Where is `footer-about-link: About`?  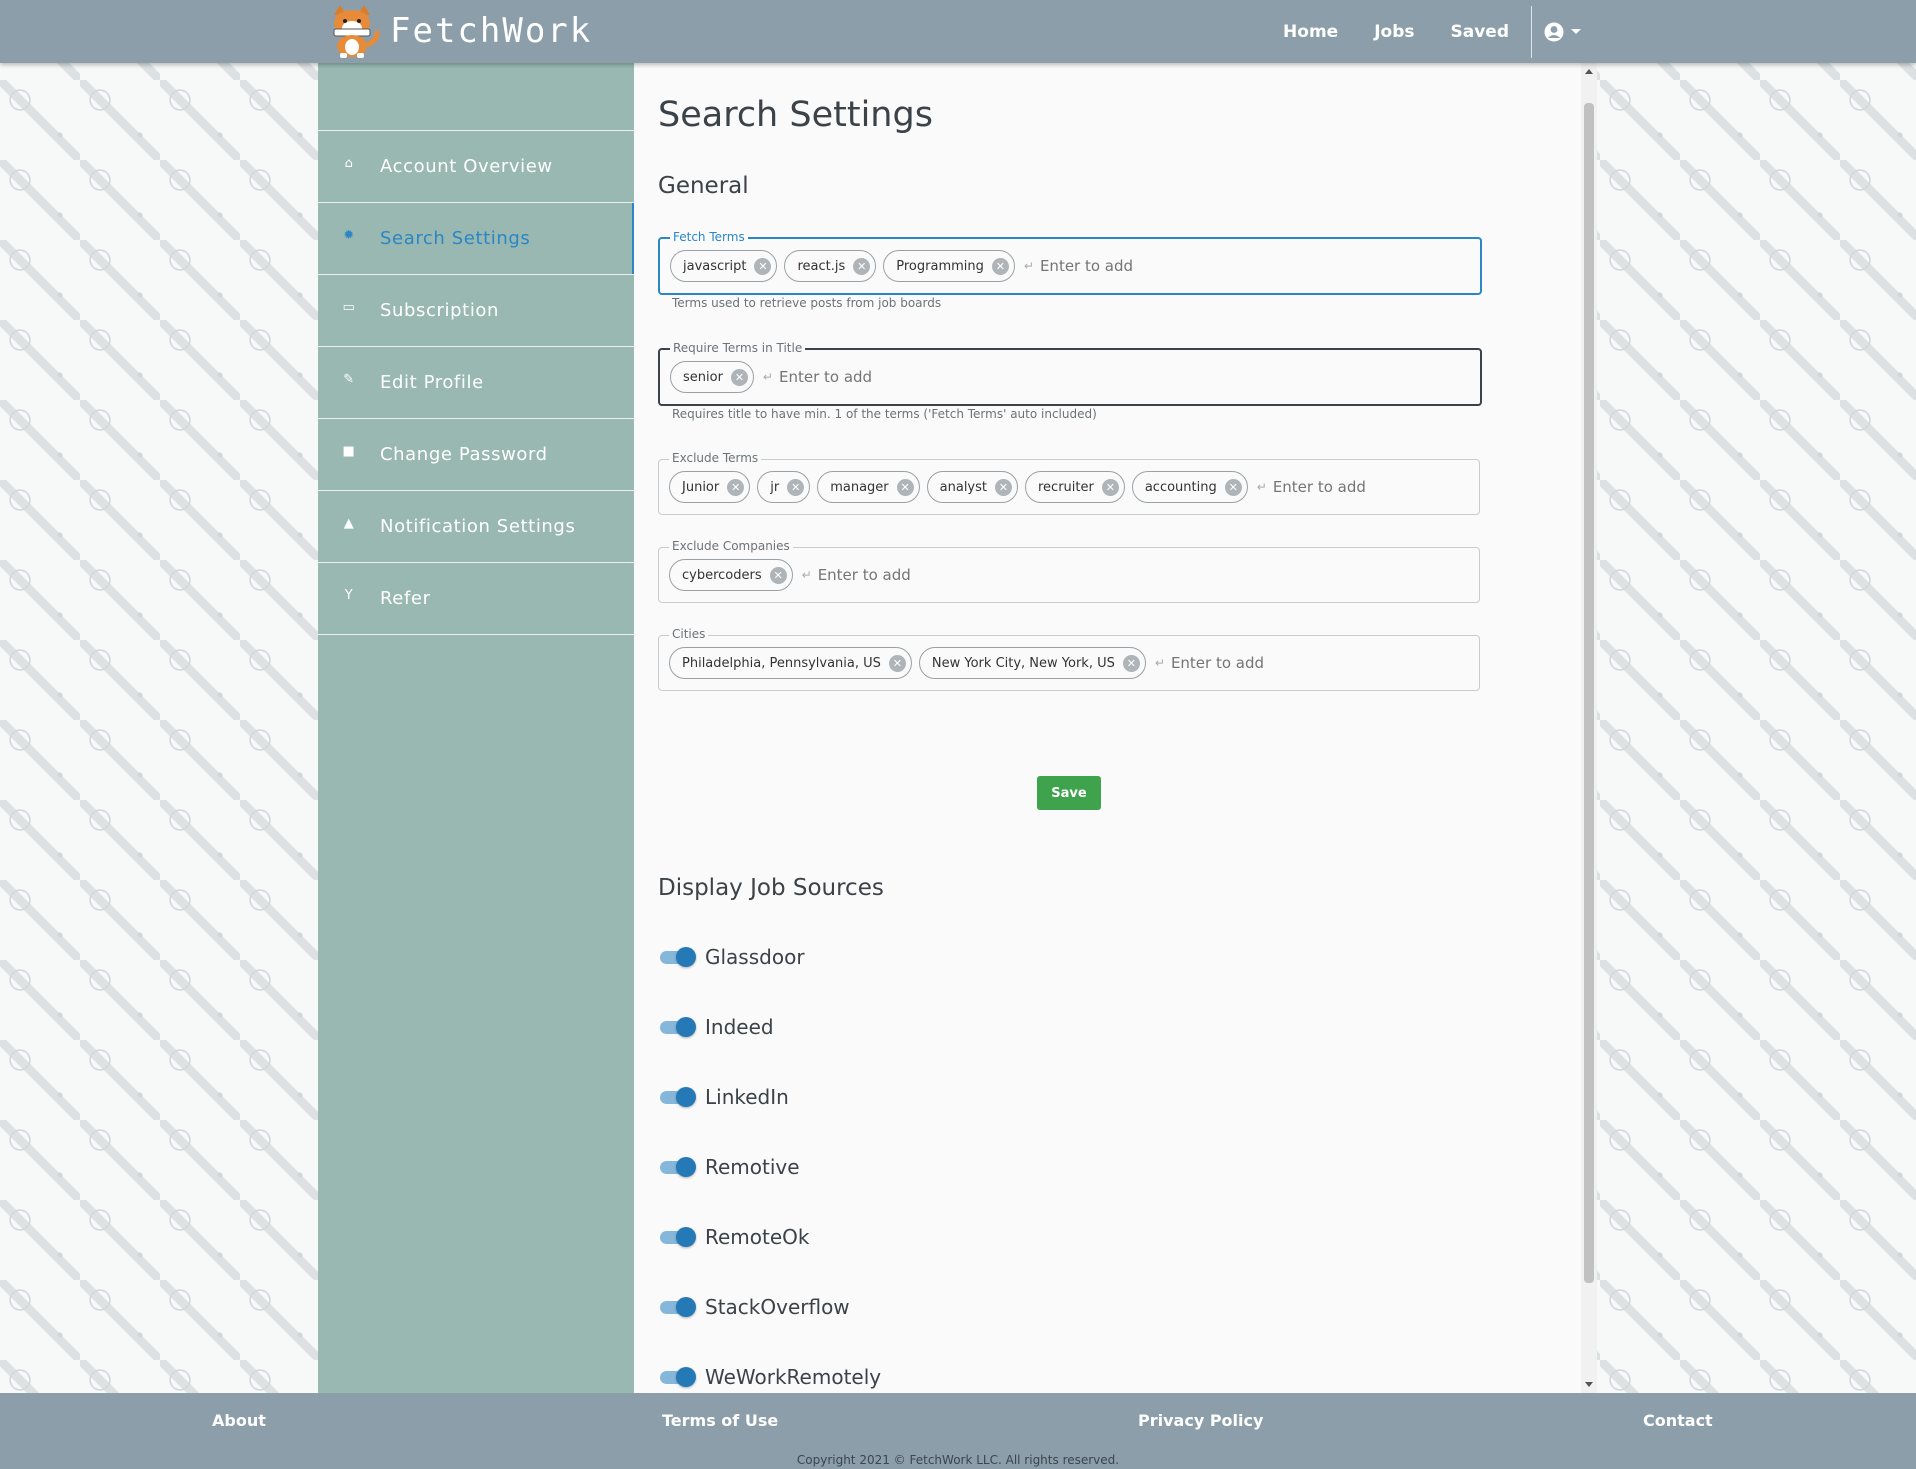 footer-about-link: About is located at coordinates (239, 1420).